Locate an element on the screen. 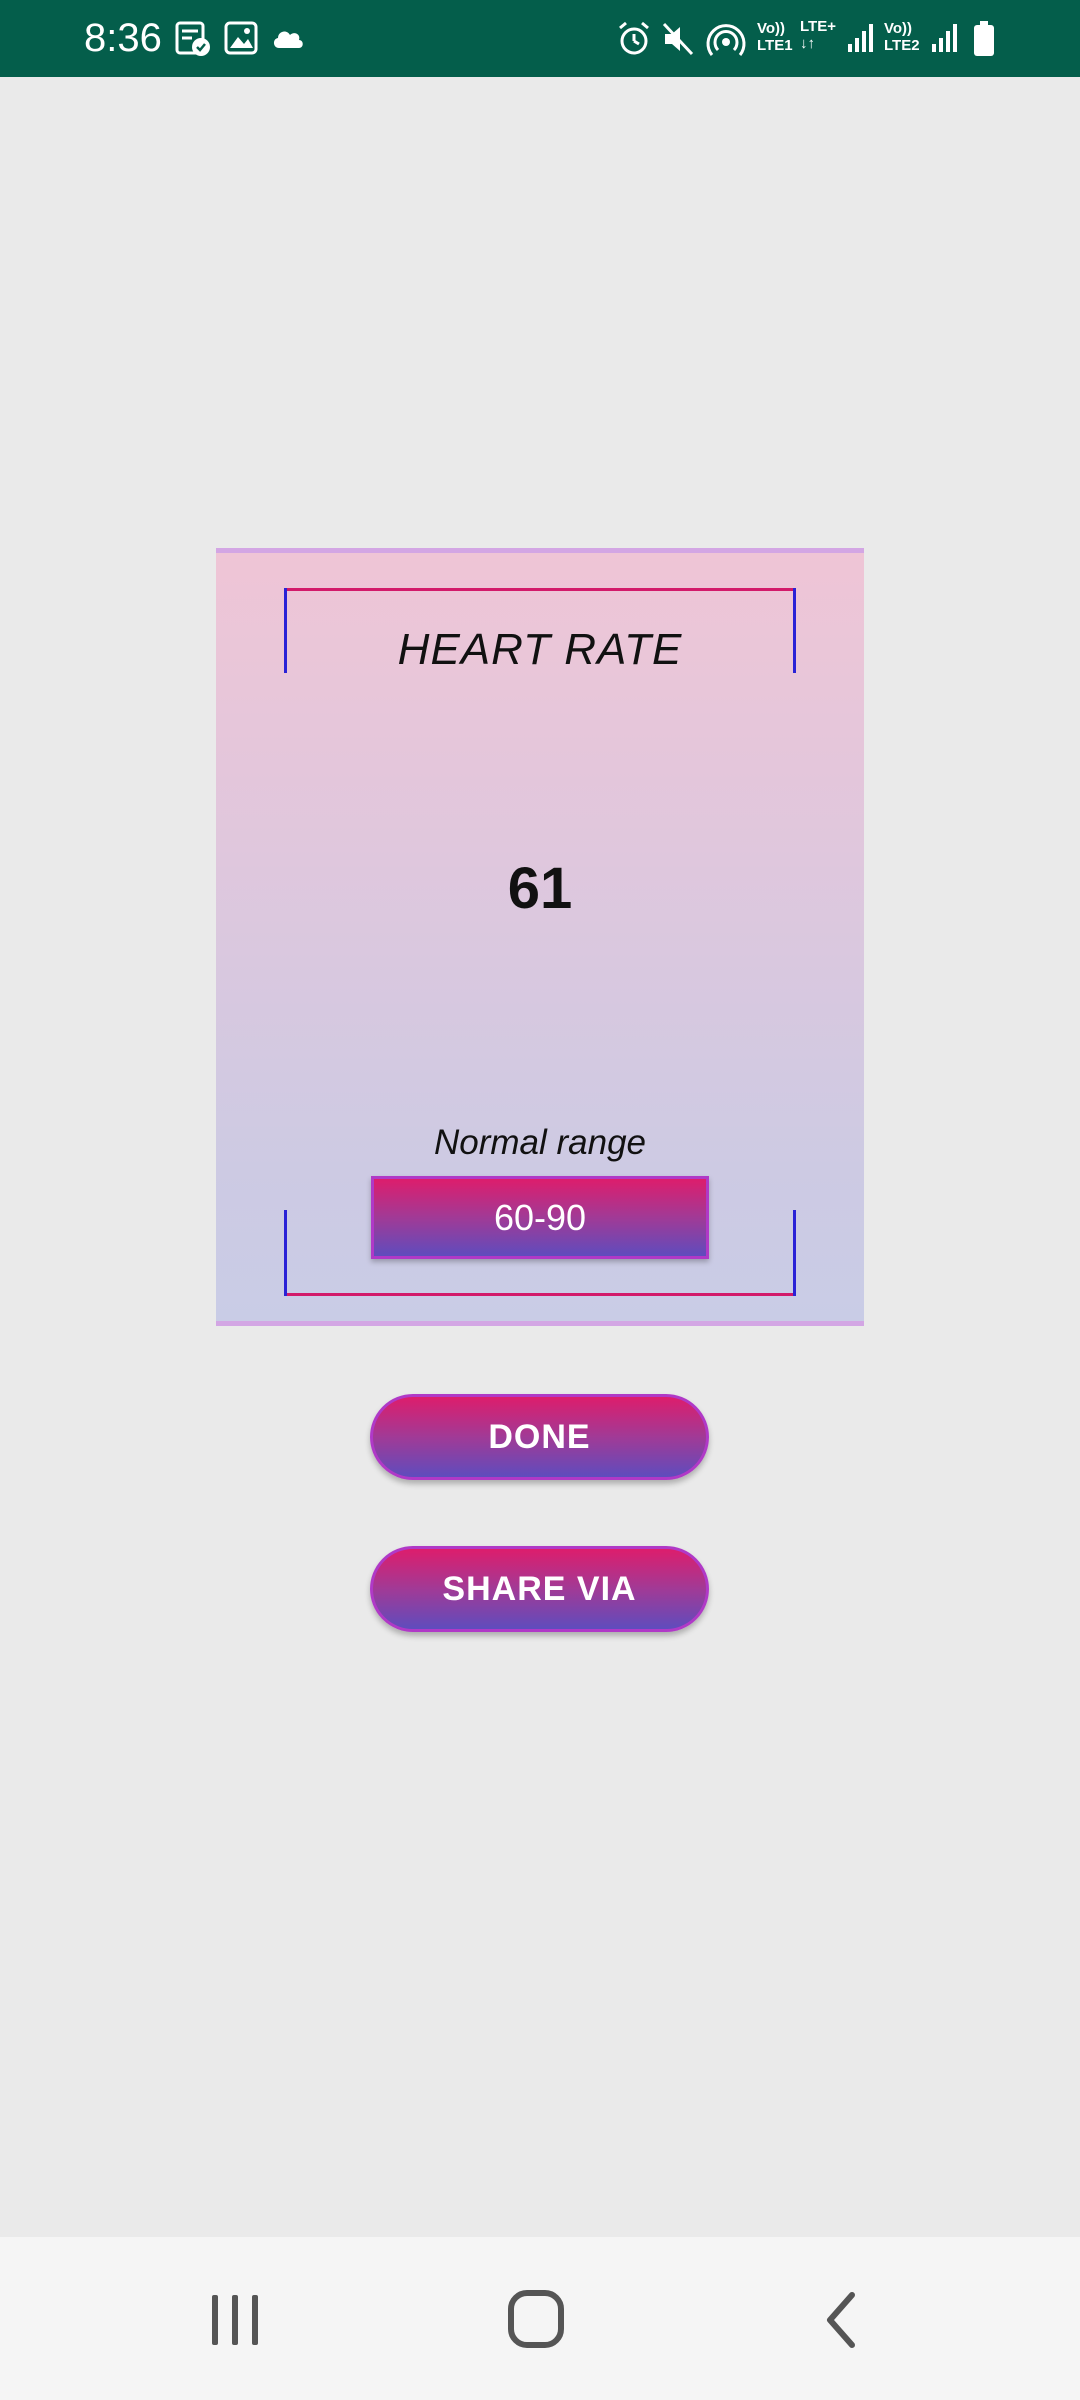 The height and width of the screenshot is (2400, 1080). heart-rate-value: 61 is located at coordinates (540, 888).